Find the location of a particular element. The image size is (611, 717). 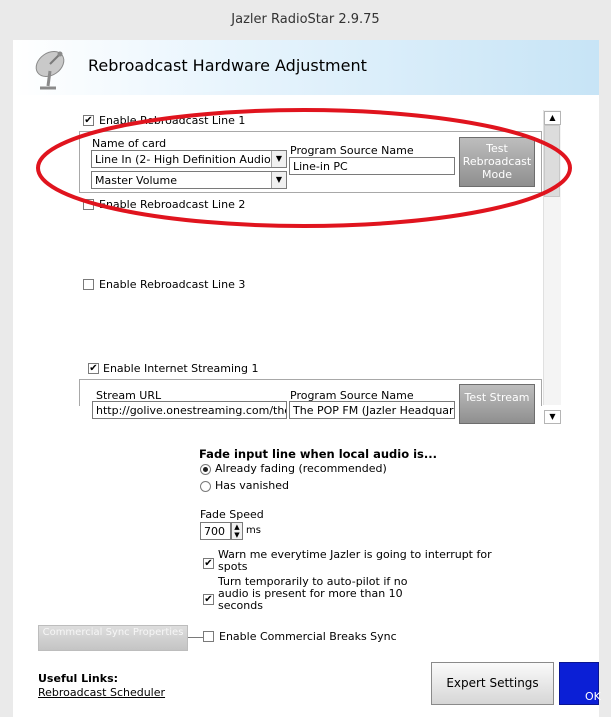

stream-program-source-input: The POP FM (Jazler Headquar is located at coordinates (372, 410).